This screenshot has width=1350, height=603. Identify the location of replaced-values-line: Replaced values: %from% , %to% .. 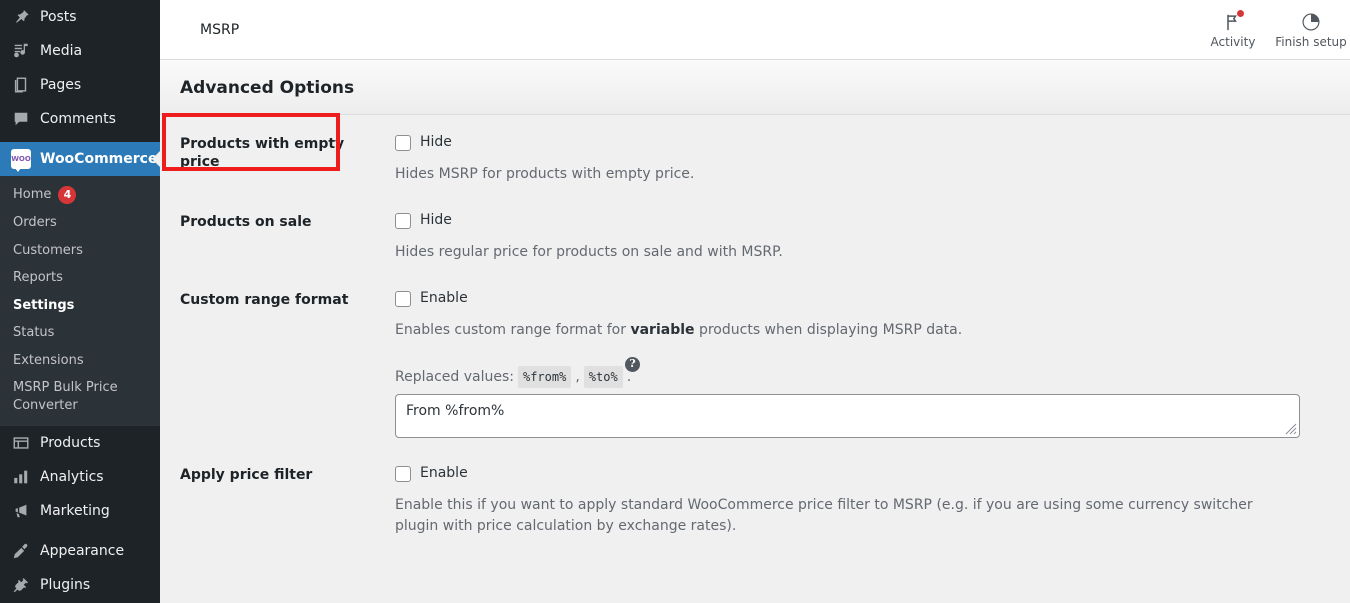
(867, 377).